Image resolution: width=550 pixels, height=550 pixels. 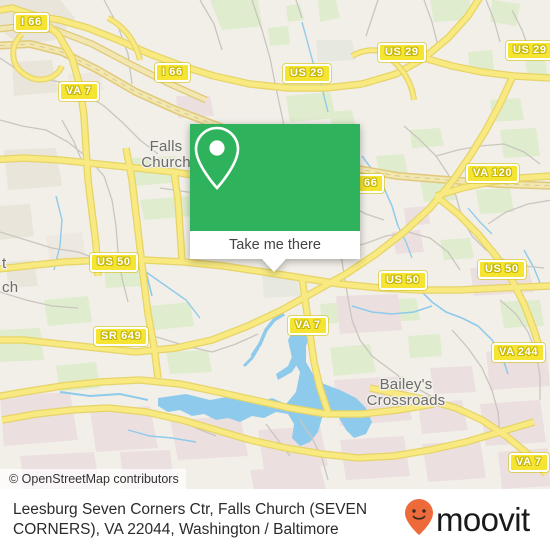 I want to click on moovit-pin-icon, so click(x=419, y=519).